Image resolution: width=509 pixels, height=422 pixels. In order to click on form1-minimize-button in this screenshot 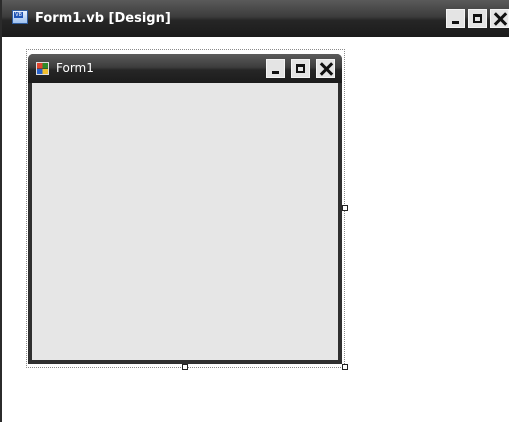, I will do `click(275, 68)`.